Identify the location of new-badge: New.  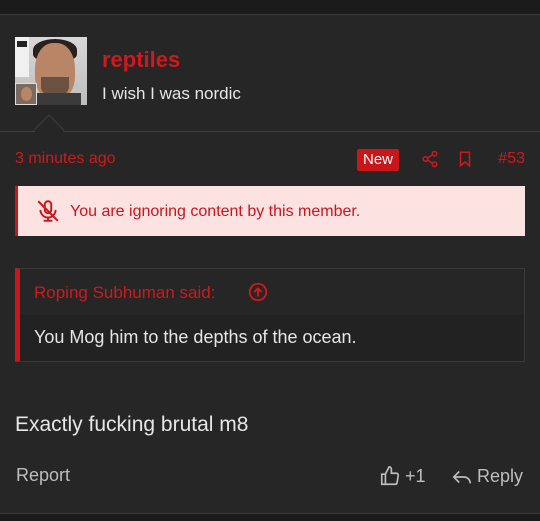
(378, 160).